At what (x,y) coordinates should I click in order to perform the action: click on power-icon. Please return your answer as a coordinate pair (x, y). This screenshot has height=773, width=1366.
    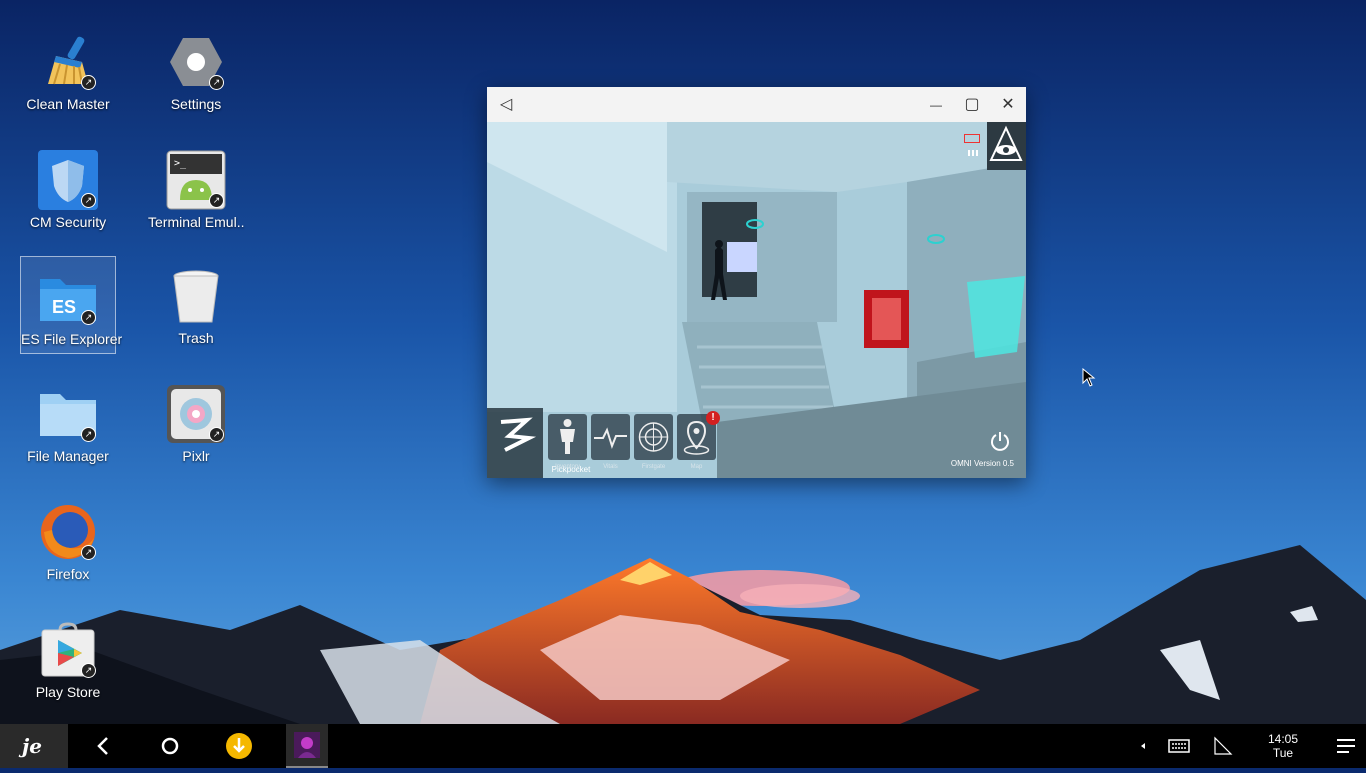
    Looking at the image, I should click on (1000, 441).